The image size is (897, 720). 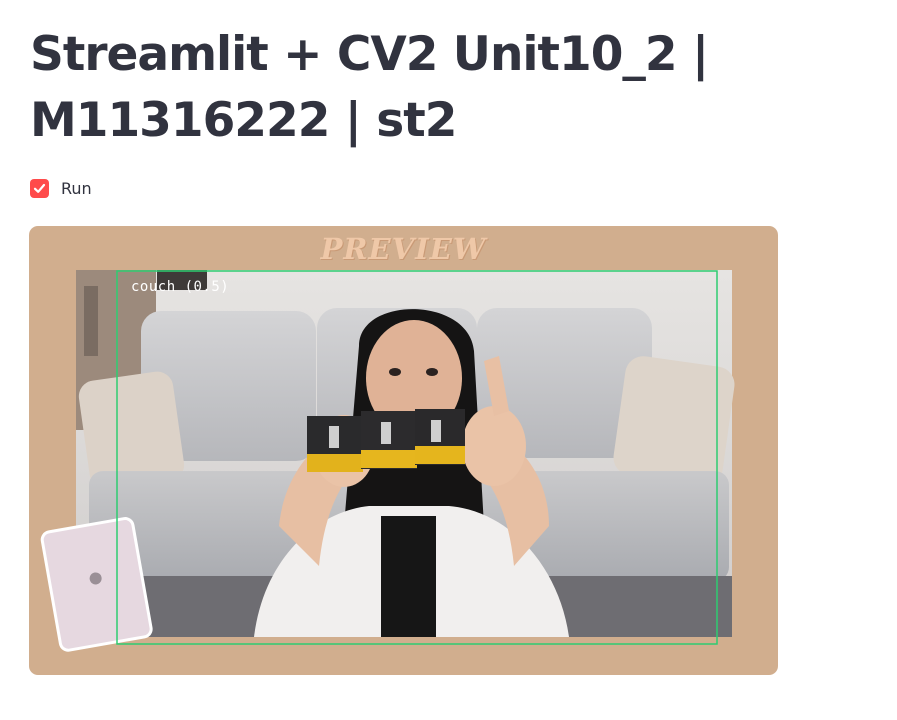 I want to click on checkbox-checked-icon, so click(x=39, y=188).